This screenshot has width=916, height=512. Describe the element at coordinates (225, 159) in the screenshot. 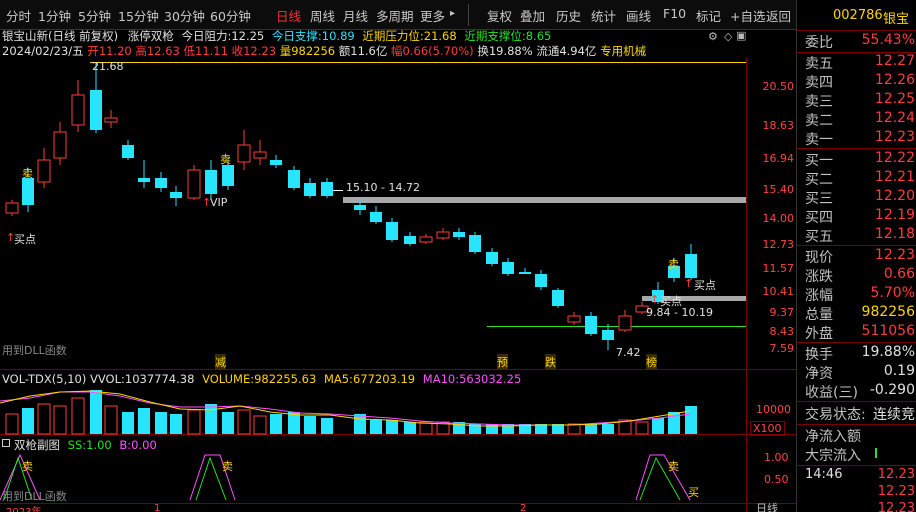

I see `sell-signal-2: 卖` at that location.